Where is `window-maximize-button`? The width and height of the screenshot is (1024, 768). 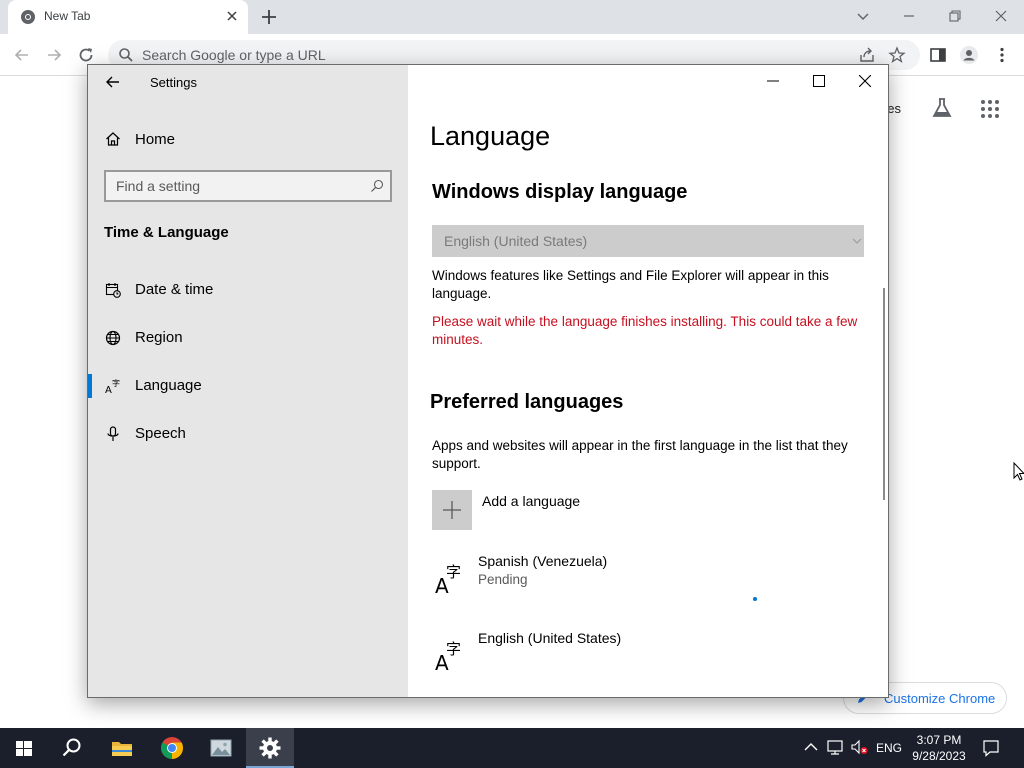 window-maximize-button is located at coordinates (819, 81).